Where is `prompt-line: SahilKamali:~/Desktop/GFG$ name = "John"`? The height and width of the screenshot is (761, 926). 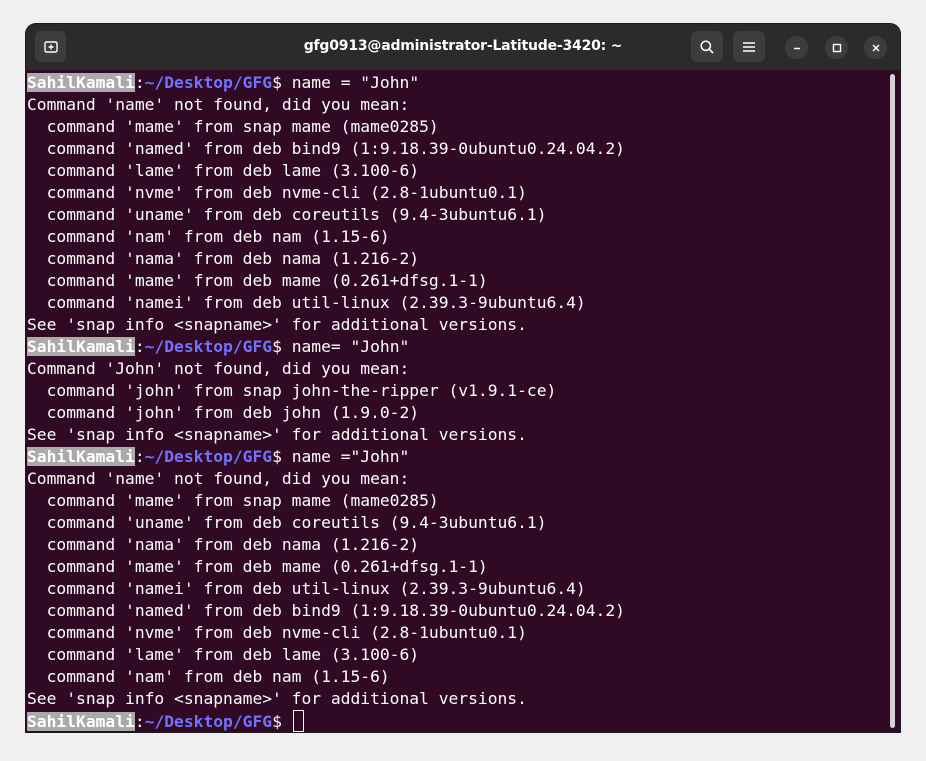 prompt-line: SahilKamali:~/Desktop/GFG$ name = "John" is located at coordinates (223, 83).